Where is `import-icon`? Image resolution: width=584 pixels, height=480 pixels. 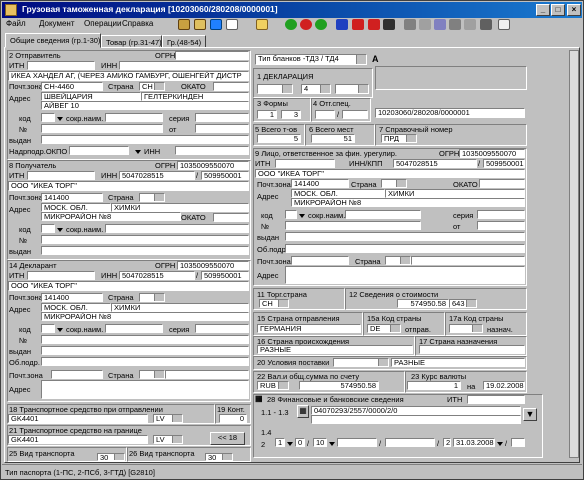
import-icon is located at coordinates (455, 24).